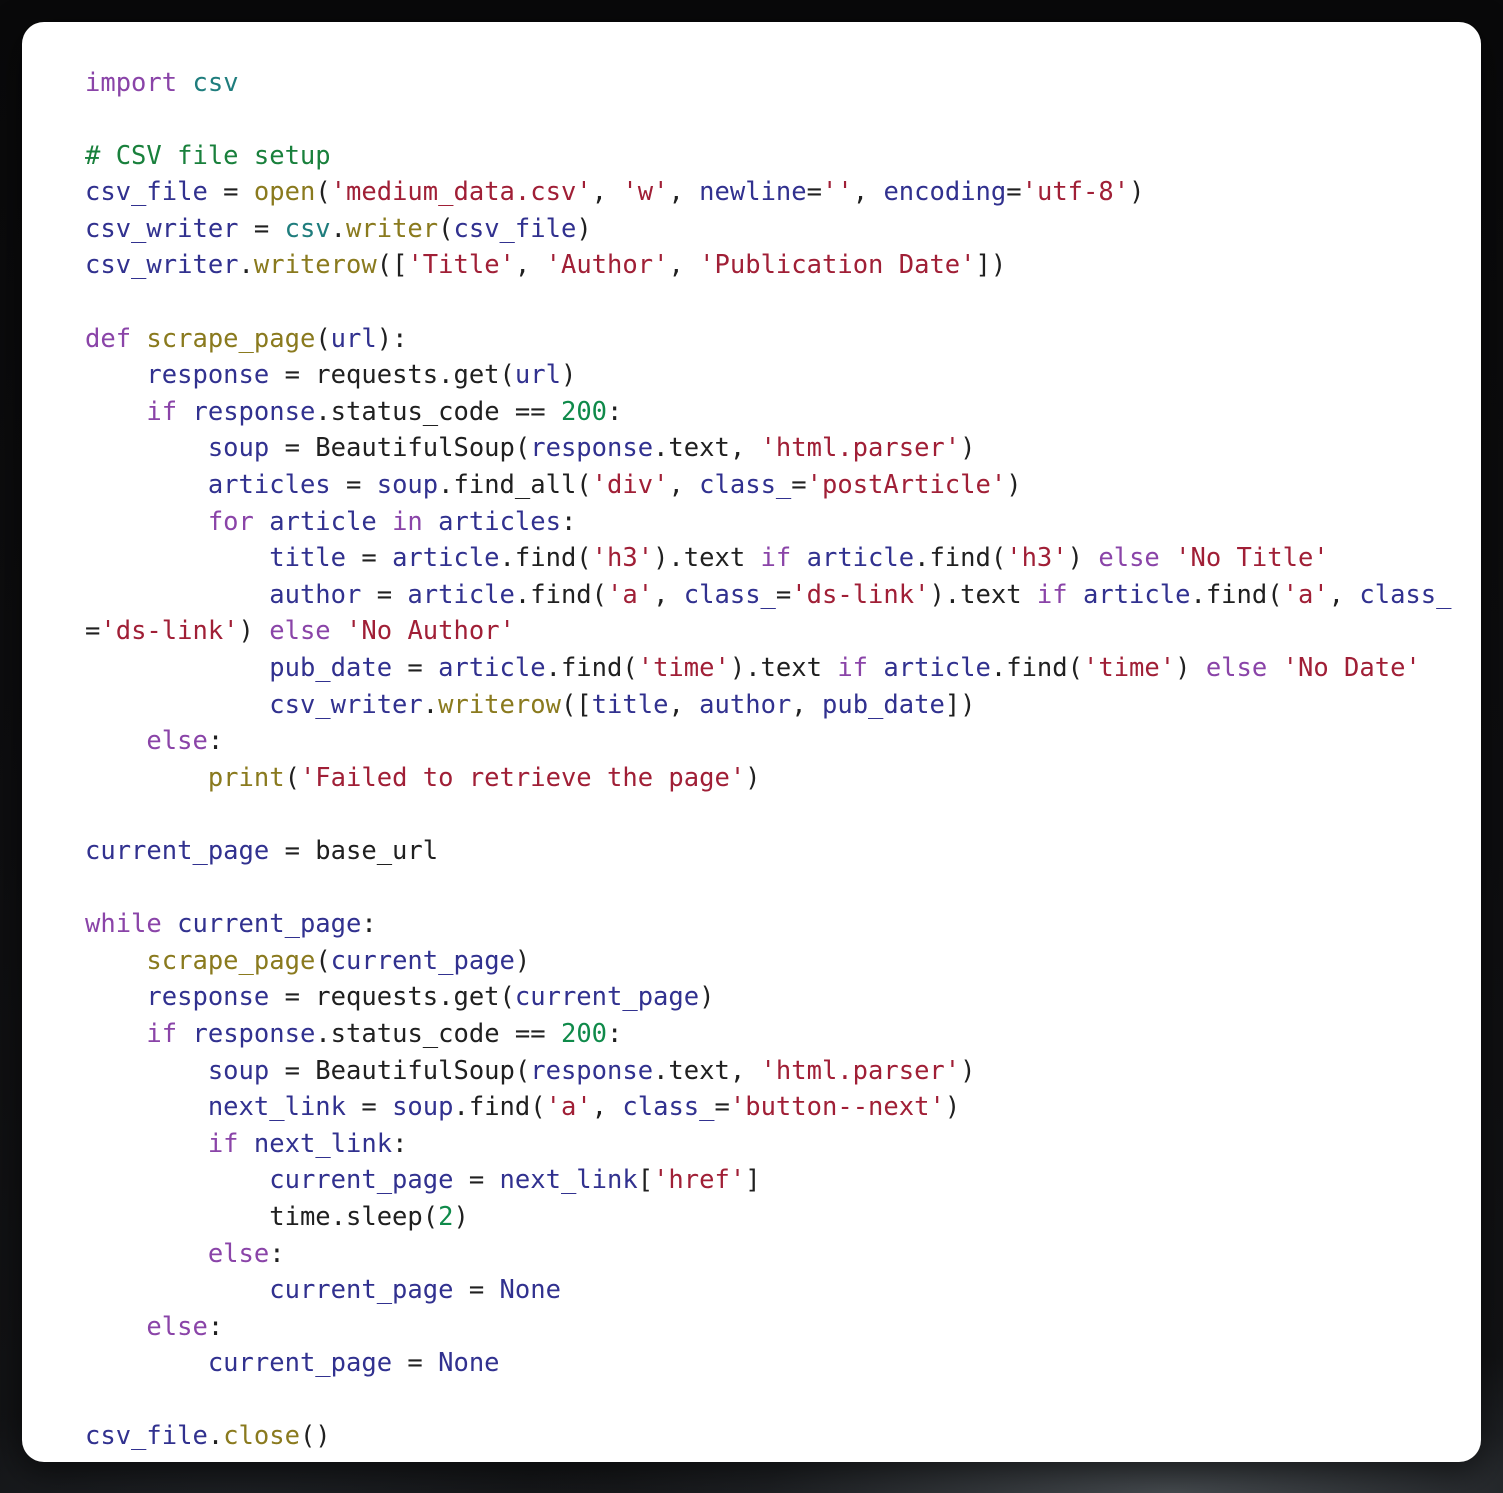 The height and width of the screenshot is (1493, 1503). Describe the element at coordinates (446, 228) in the screenshot. I see `code-token-pl: (` at that location.